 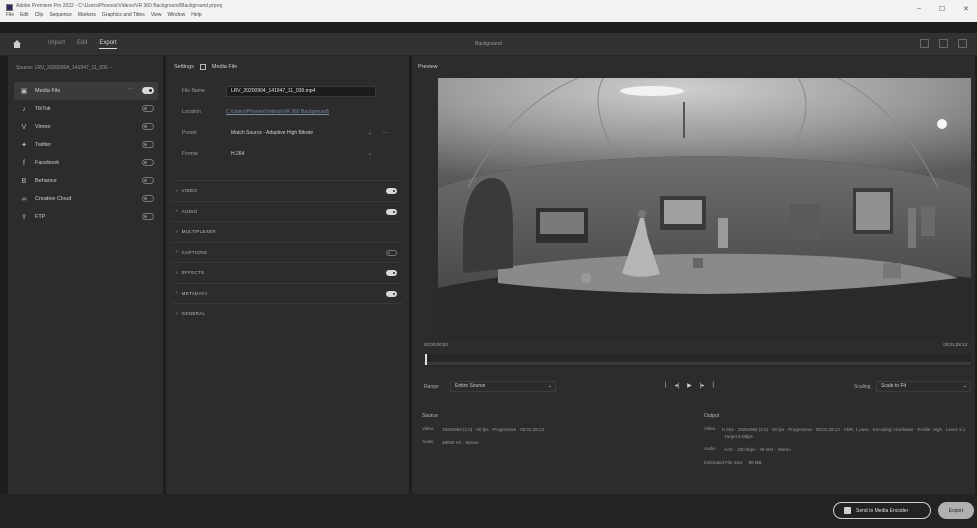 What do you see at coordinates (86, 199) in the screenshot?
I see `destination-creative-cloud: ∞ Creative Cloud` at bounding box center [86, 199].